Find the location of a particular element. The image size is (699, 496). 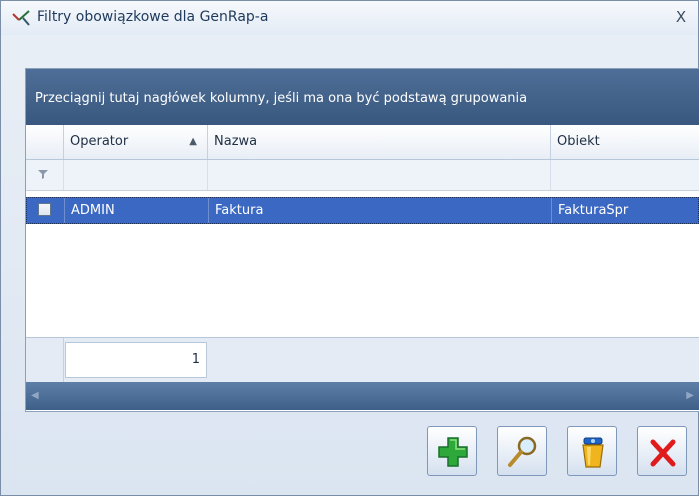

cell-nazwa: Faktura is located at coordinates (380, 210).